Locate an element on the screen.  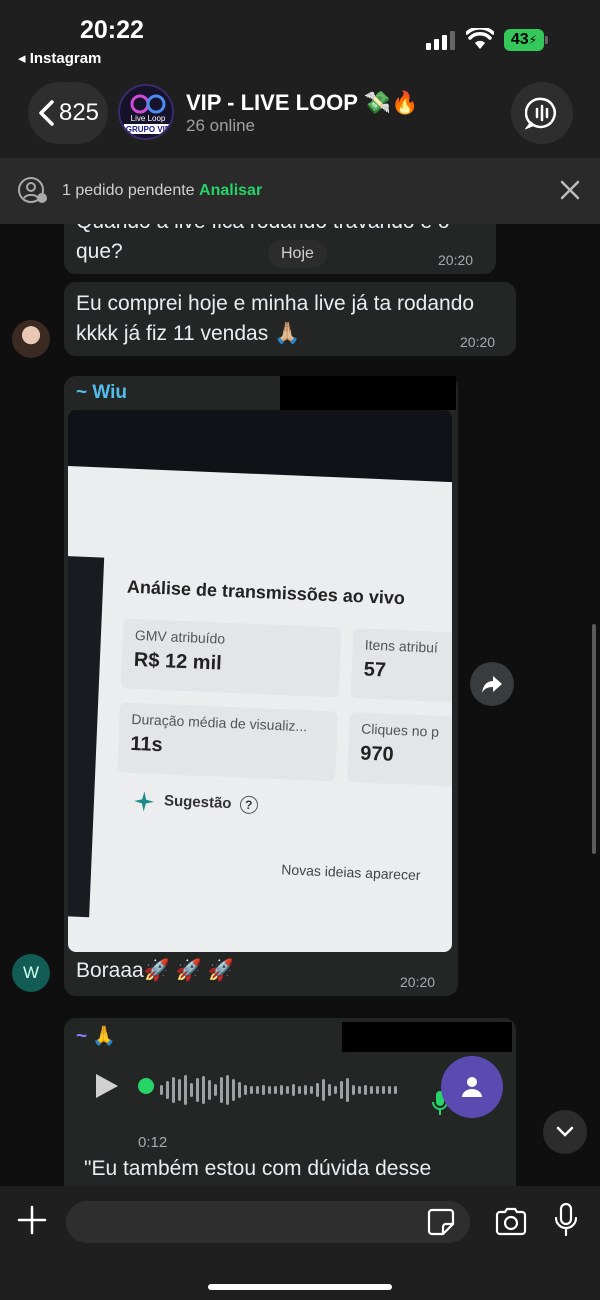
battery-level: 43 is located at coordinates (519, 39).